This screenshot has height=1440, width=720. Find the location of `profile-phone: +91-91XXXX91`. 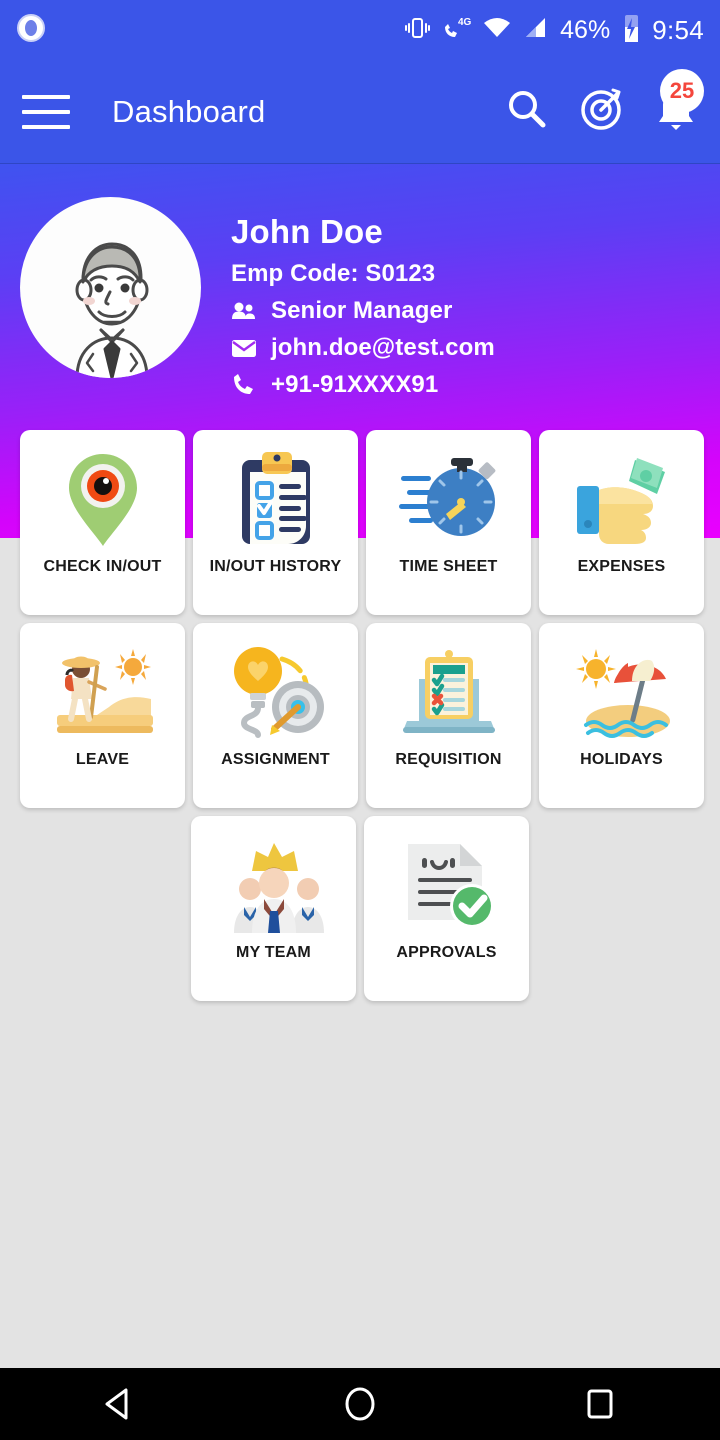

profile-phone: +91-91XXXX91 is located at coordinates (355, 384).